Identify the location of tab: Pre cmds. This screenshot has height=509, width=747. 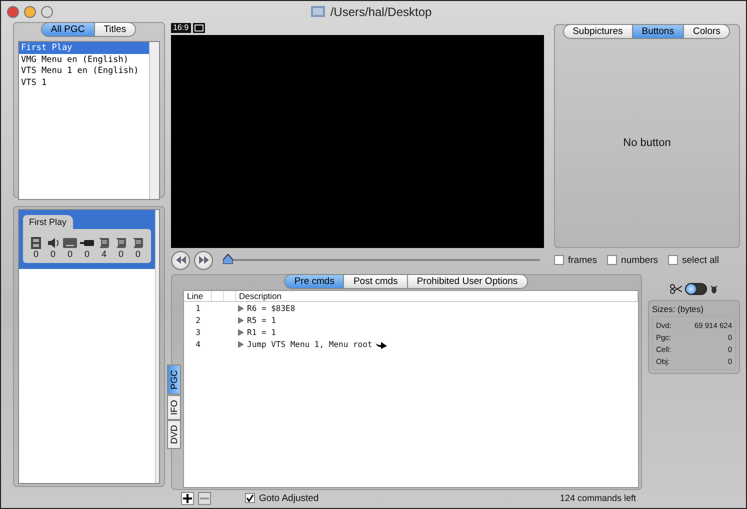
(314, 281).